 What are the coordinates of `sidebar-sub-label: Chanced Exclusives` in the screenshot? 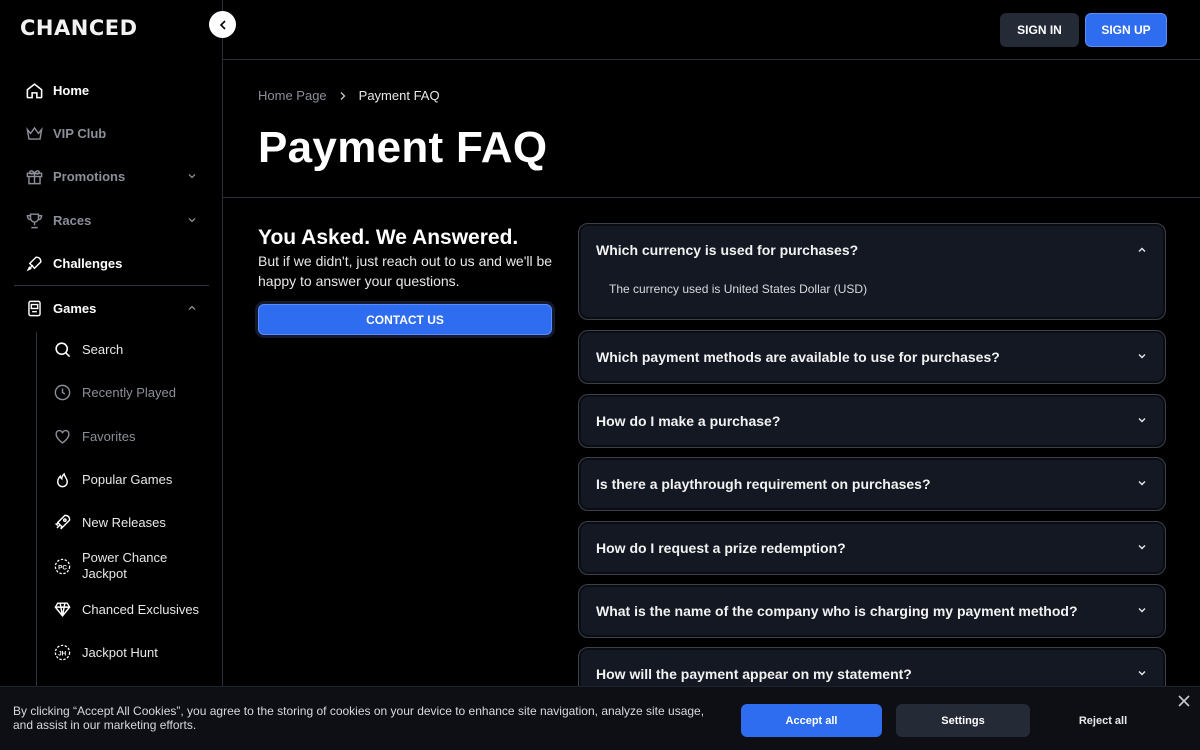 It's located at (141, 609).